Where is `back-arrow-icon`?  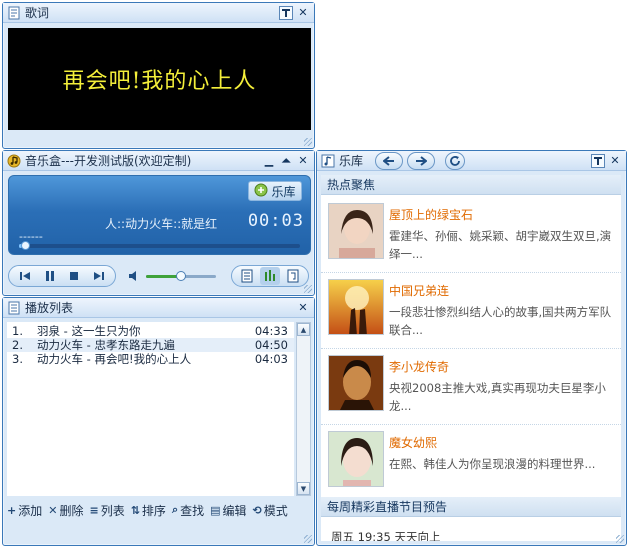 back-arrow-icon is located at coordinates (389, 161).